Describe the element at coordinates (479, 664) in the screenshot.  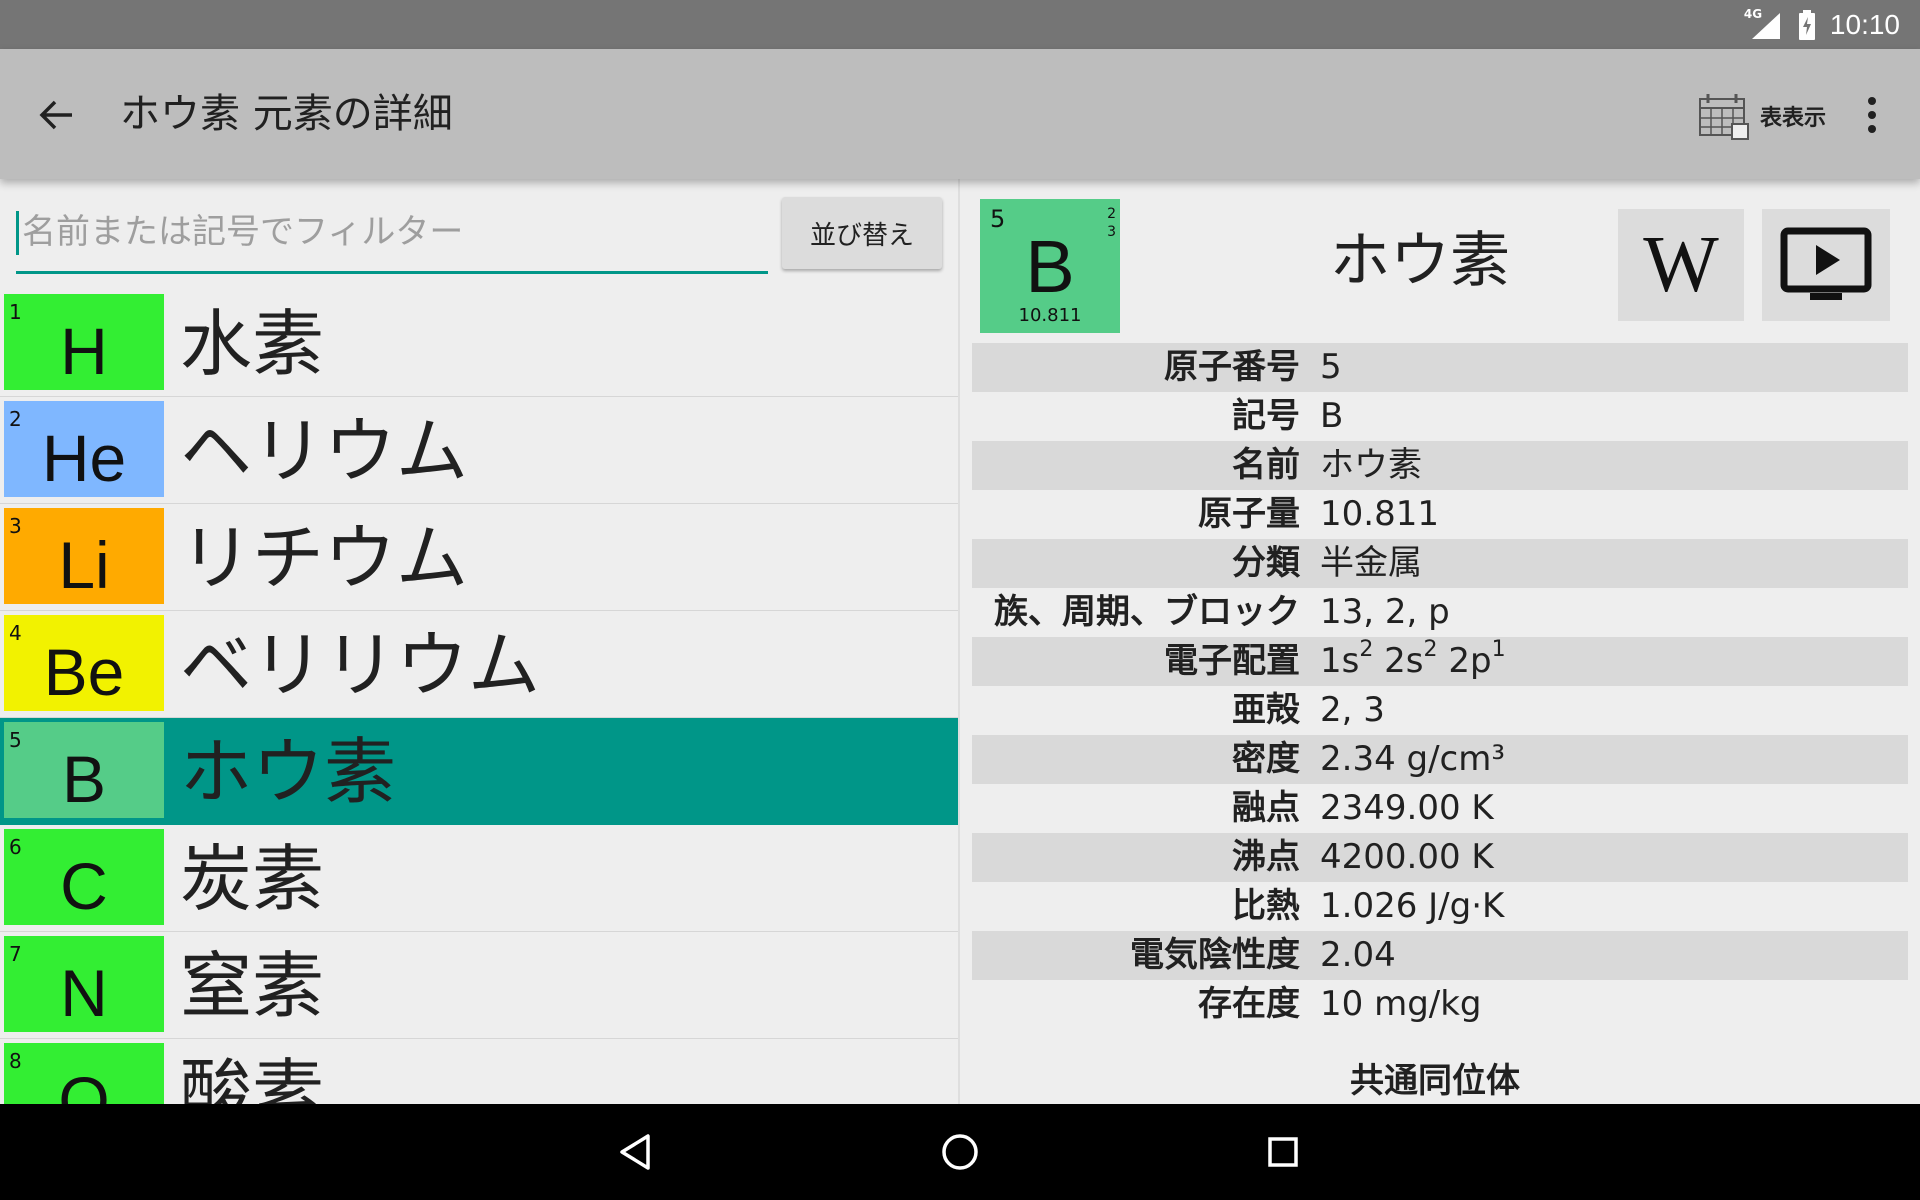
I see `element-list-item: 4 Be ベリリウム` at that location.